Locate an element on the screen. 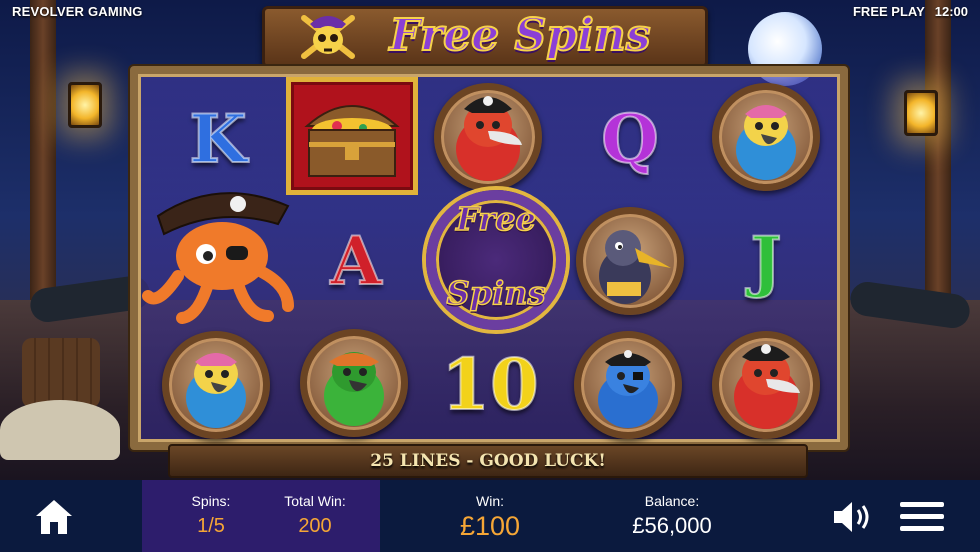 This screenshot has width=980, height=552. total-win-label: Total Win: is located at coordinates (315, 501).